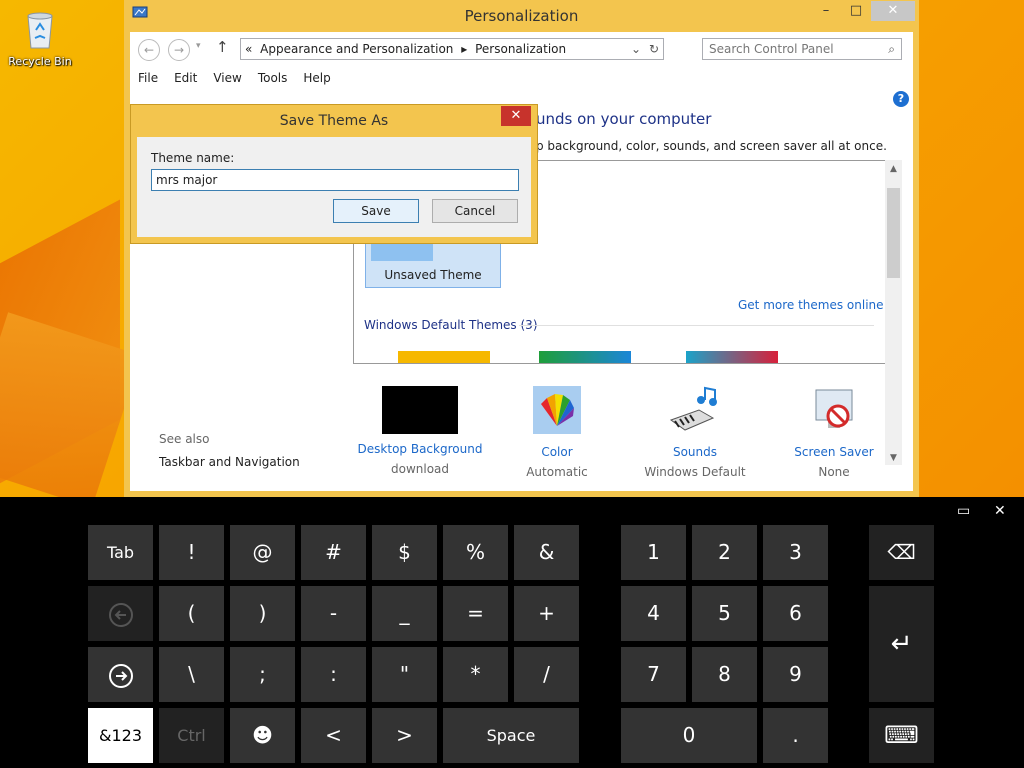  I want to click on color-value: Automatic, so click(557, 472).